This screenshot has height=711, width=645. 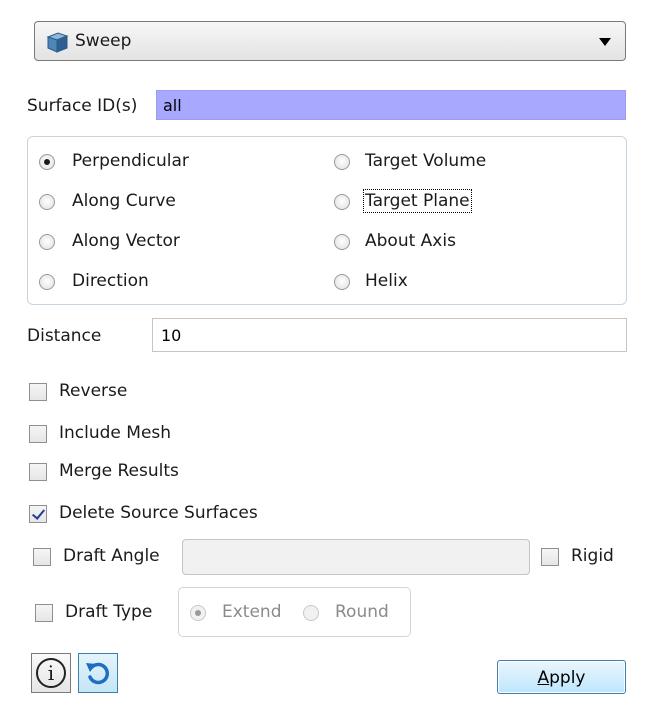 What do you see at coordinates (47, 282) in the screenshot?
I see `radio-direction` at bounding box center [47, 282].